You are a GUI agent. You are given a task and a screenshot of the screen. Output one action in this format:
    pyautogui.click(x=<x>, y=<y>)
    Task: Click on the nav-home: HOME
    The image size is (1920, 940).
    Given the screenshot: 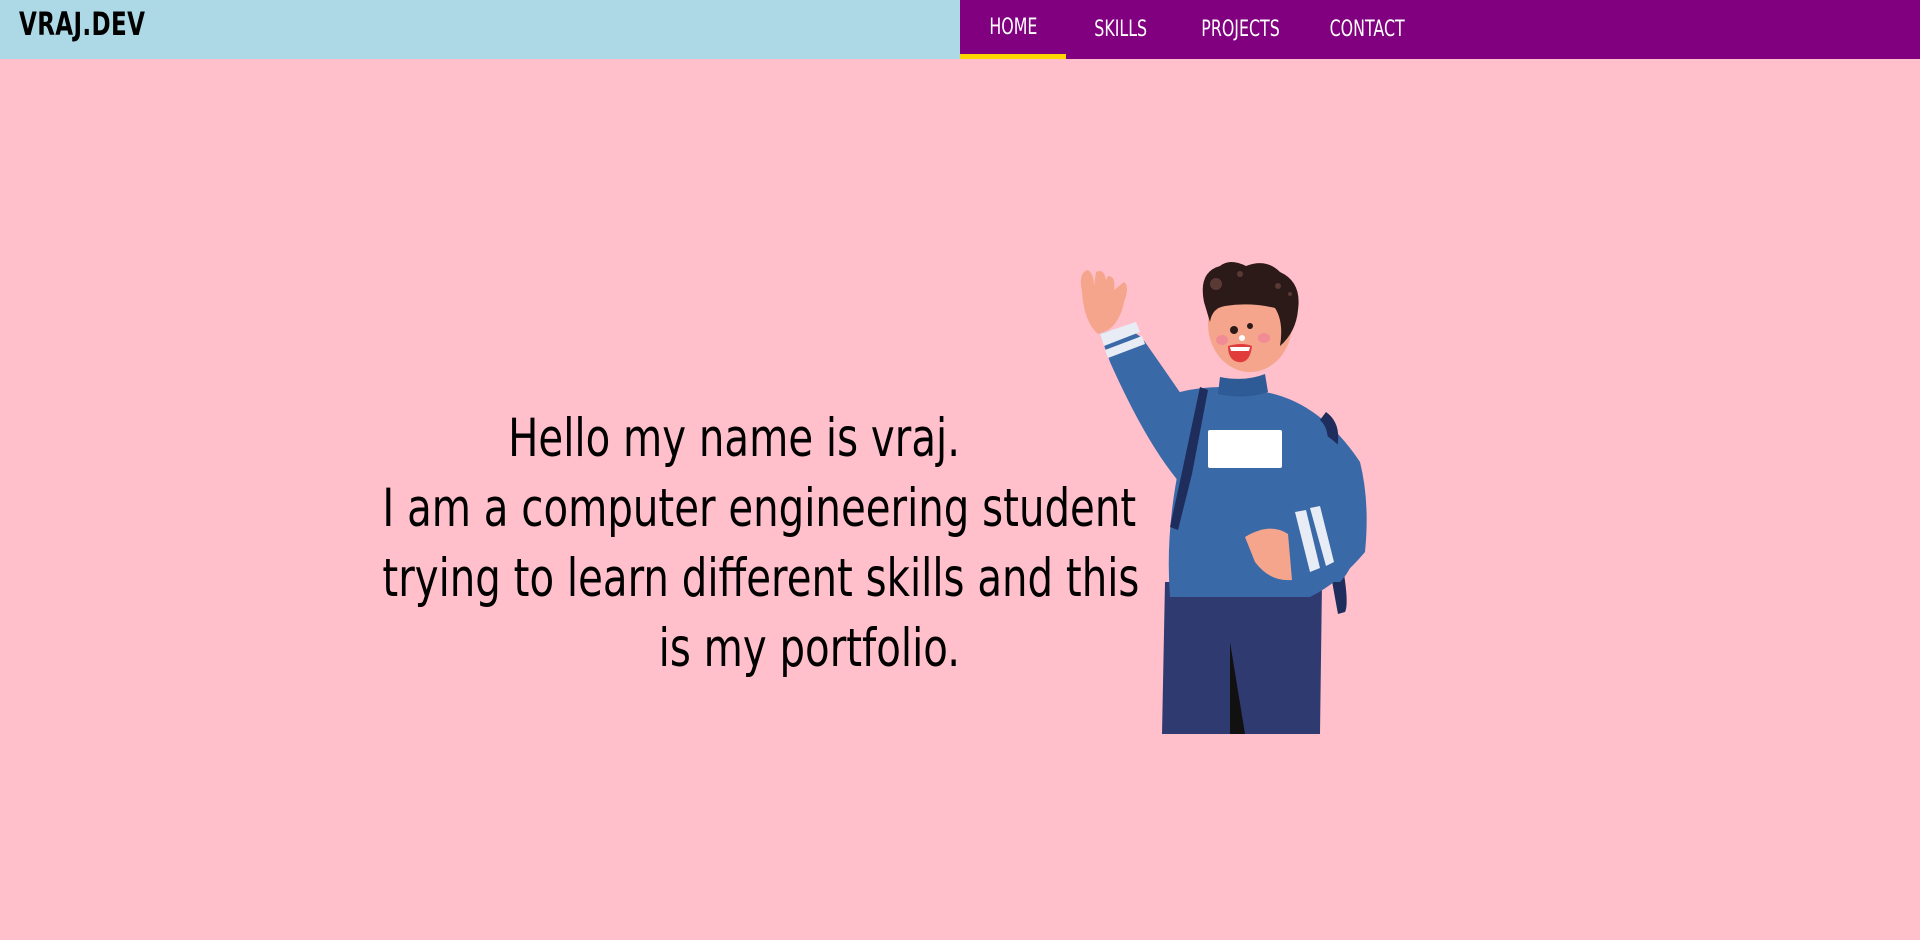 What is the action you would take?
    pyautogui.click(x=1013, y=29)
    